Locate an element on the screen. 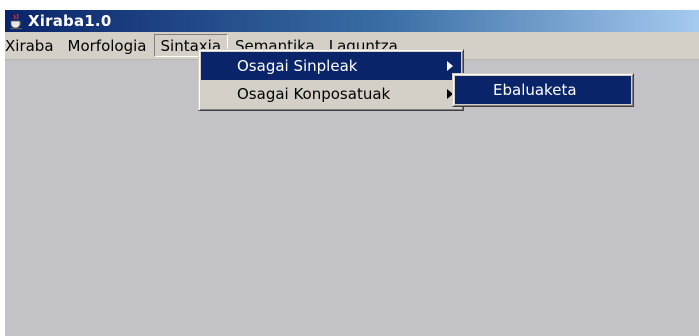 This screenshot has height=336, width=699. window-title: Xiraba1.0 is located at coordinates (70, 21).